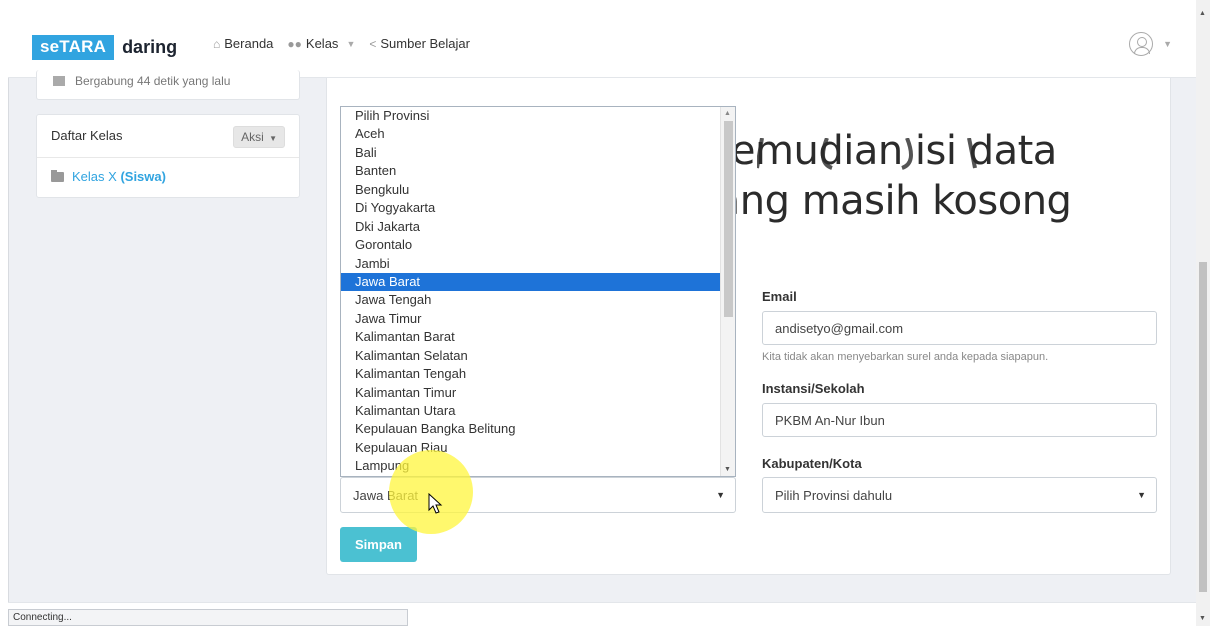 This screenshot has width=1210, height=626. What do you see at coordinates (538, 171) in the screenshot?
I see `dropdown-option: Banten` at bounding box center [538, 171].